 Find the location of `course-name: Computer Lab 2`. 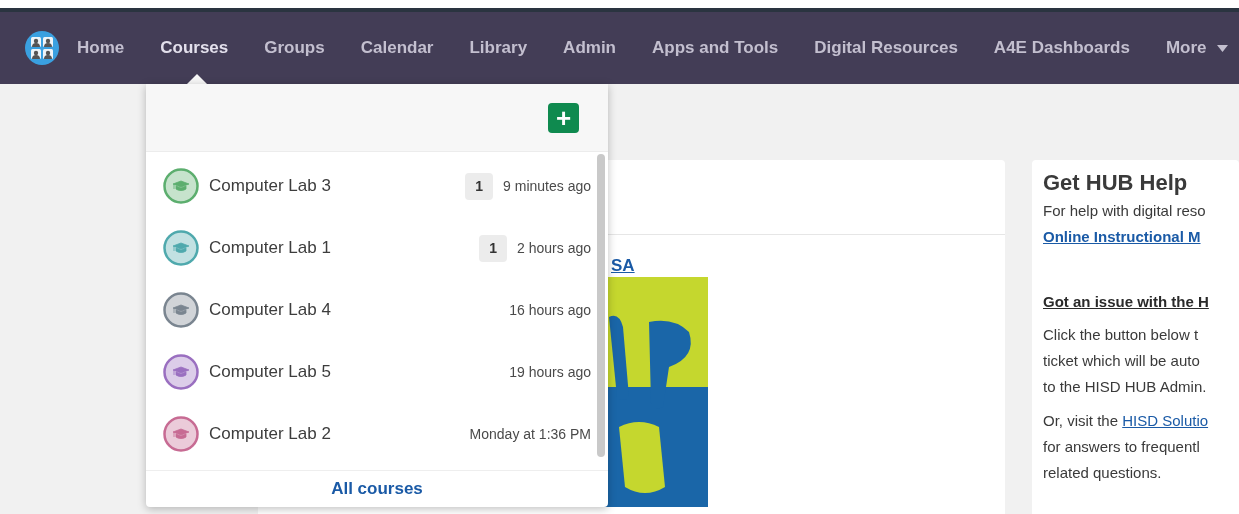

course-name: Computer Lab 2 is located at coordinates (270, 434).